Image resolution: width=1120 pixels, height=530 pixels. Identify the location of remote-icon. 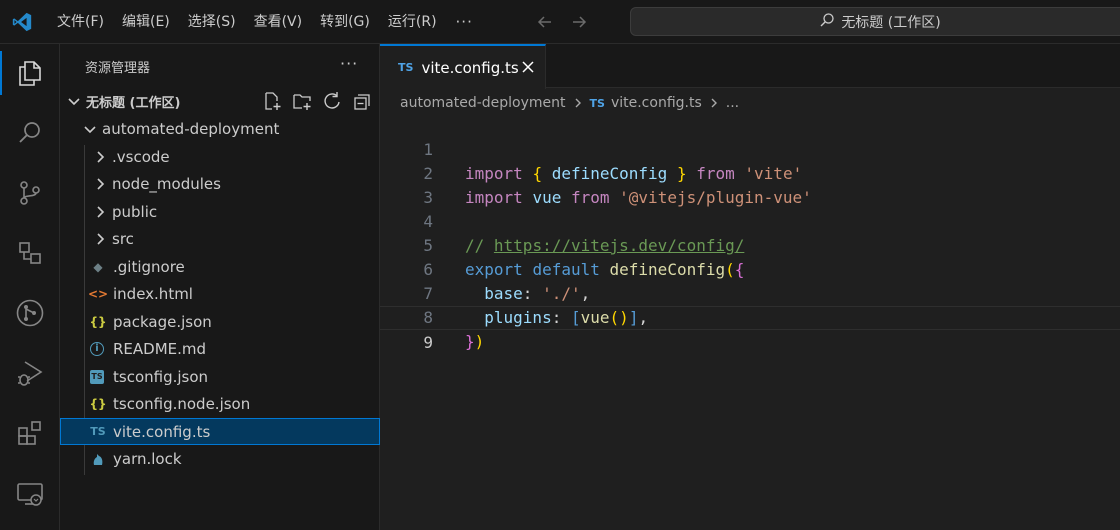
(30, 494).